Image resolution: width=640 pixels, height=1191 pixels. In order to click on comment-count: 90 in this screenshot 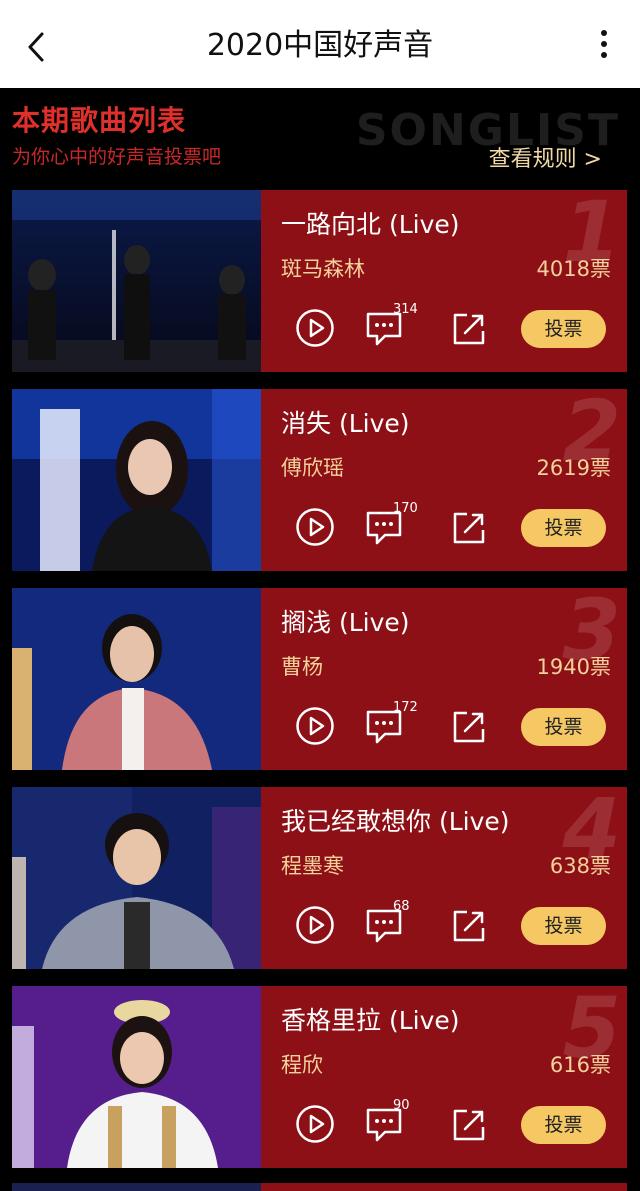, I will do `click(401, 1105)`.